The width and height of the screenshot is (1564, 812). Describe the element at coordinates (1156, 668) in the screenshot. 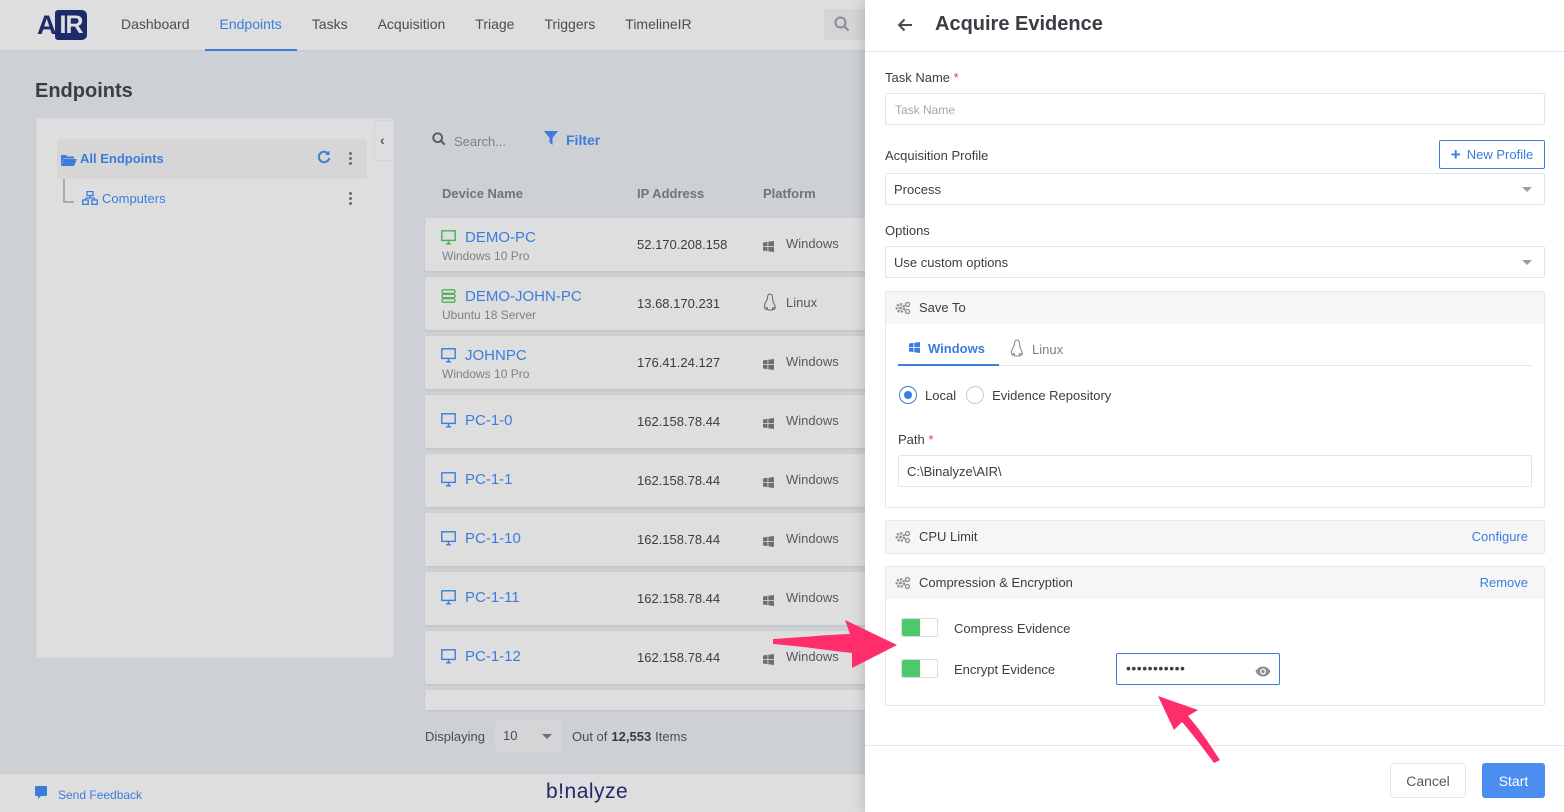

I see `password-masked-value: •••••••••••` at that location.